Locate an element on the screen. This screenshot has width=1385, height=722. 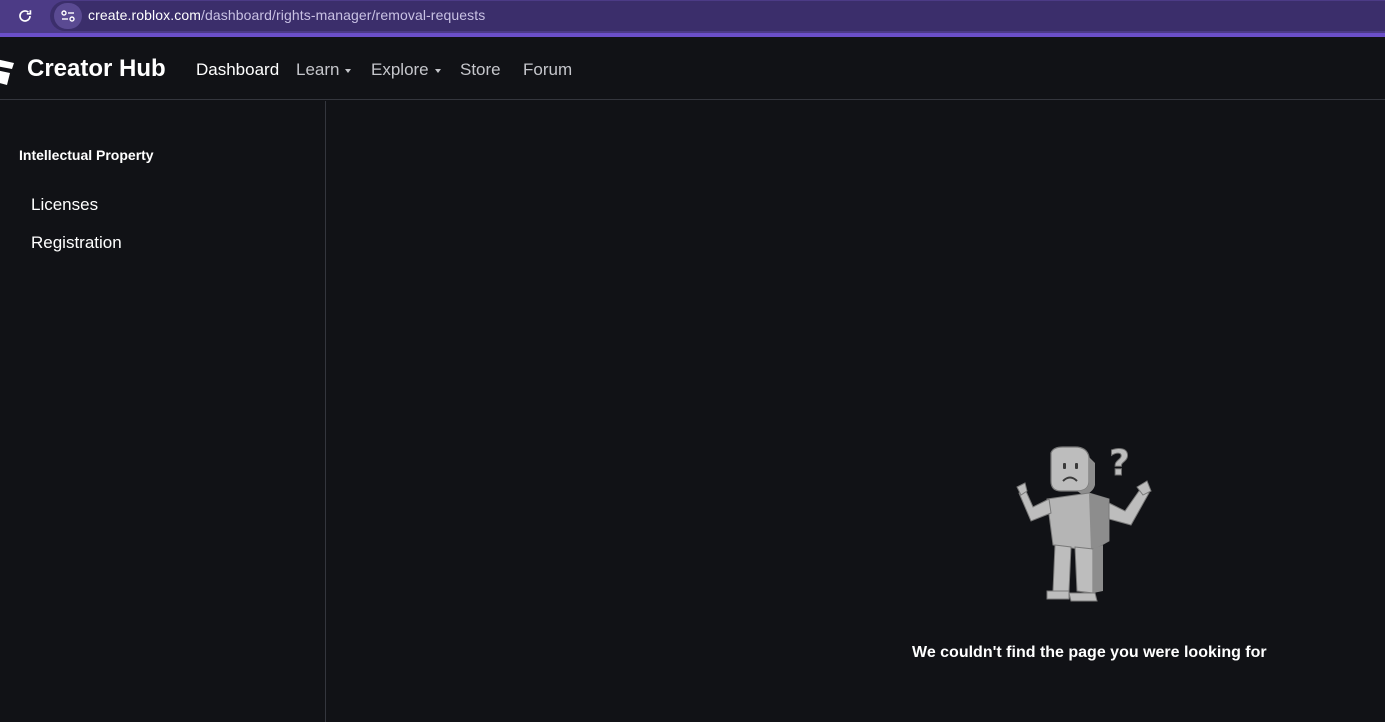
nav-explore: Explore is located at coordinates (406, 70).